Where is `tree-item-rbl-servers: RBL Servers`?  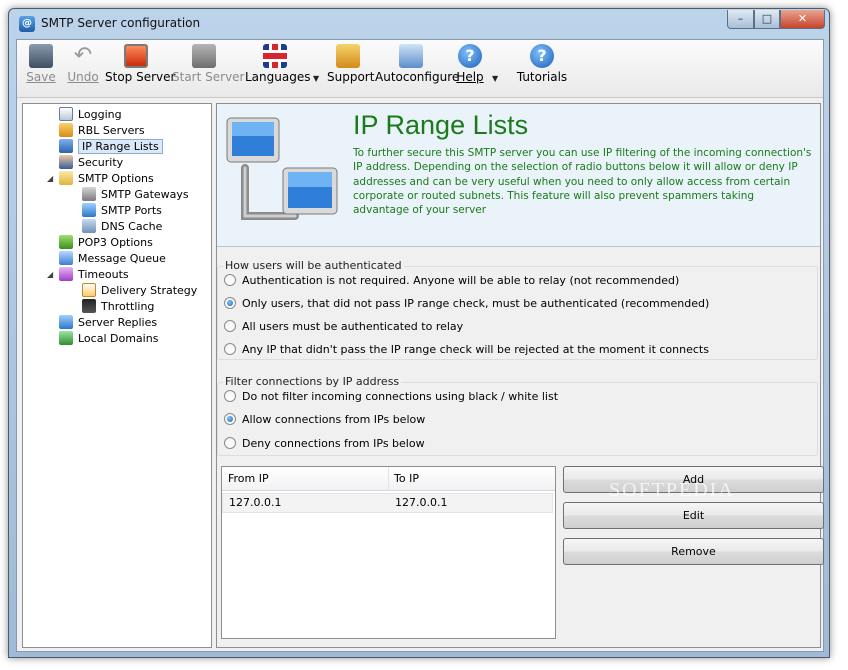
tree-item-rbl-servers: RBL Servers is located at coordinates (102, 131).